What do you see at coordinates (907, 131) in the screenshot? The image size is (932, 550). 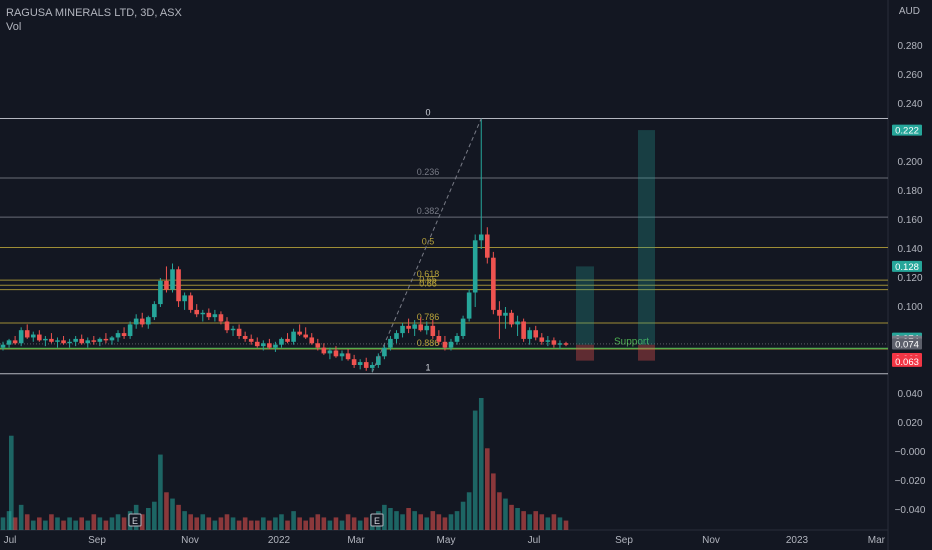 I see `price-badge-label: 0.222` at bounding box center [907, 131].